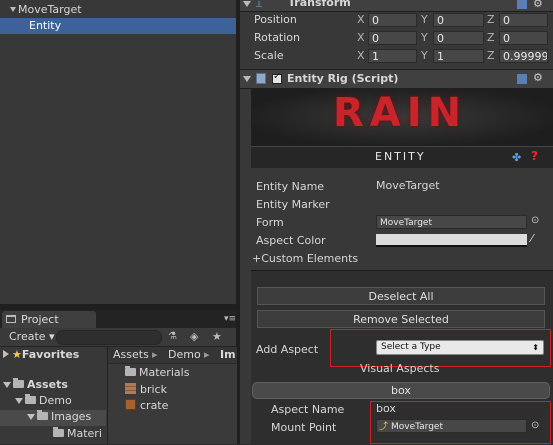 The height and width of the screenshot is (445, 553). I want to click on tab-menu-icon: ▾≡, so click(230, 319).